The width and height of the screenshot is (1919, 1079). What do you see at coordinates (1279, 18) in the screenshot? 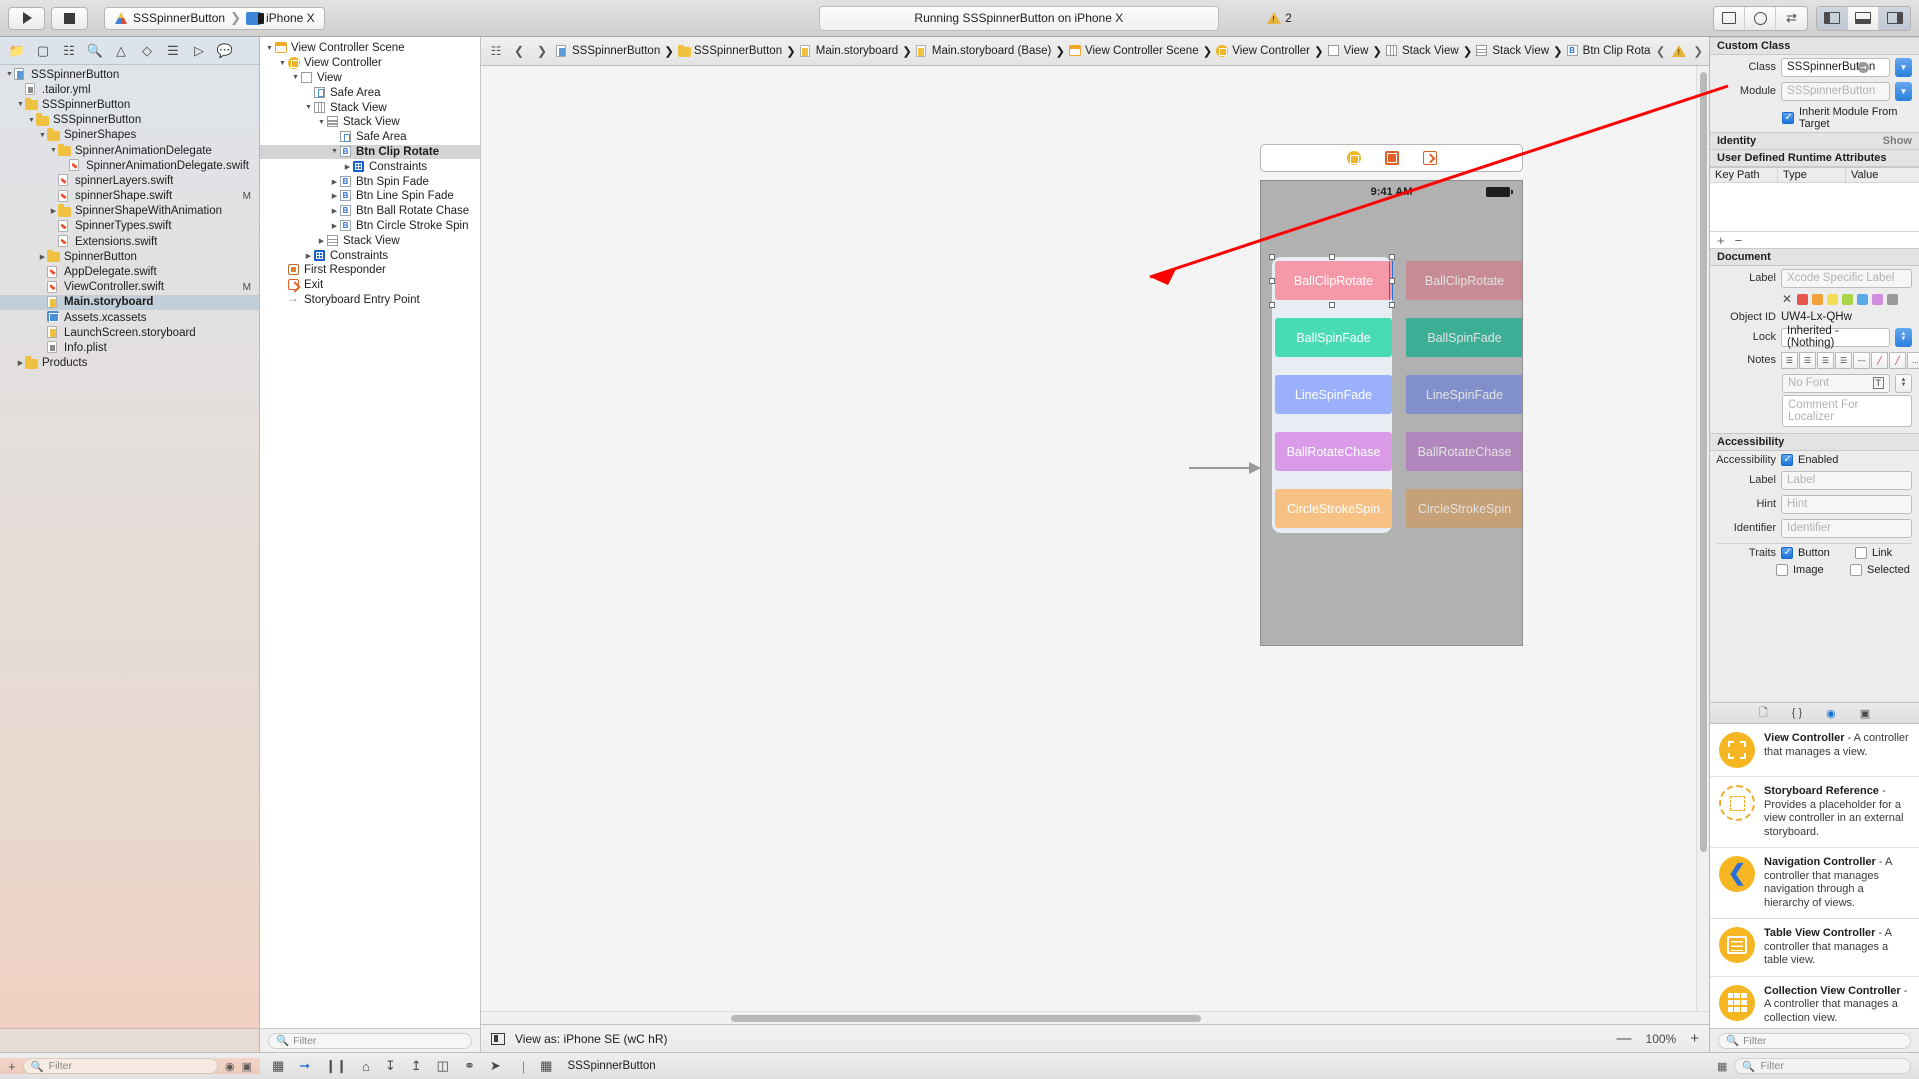
I see `warning-badge: 2` at bounding box center [1279, 18].